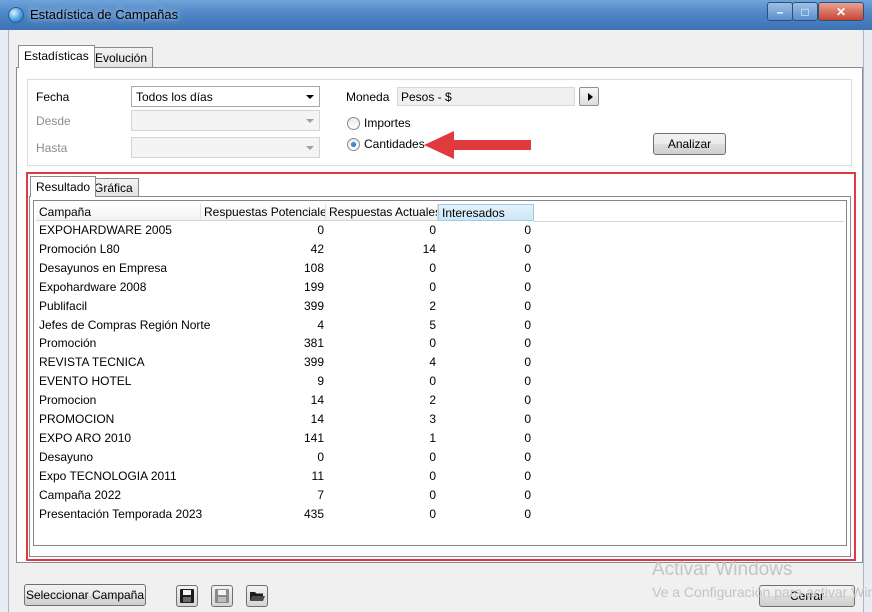  I want to click on table-cell: Expohardware 2008, so click(93, 286).